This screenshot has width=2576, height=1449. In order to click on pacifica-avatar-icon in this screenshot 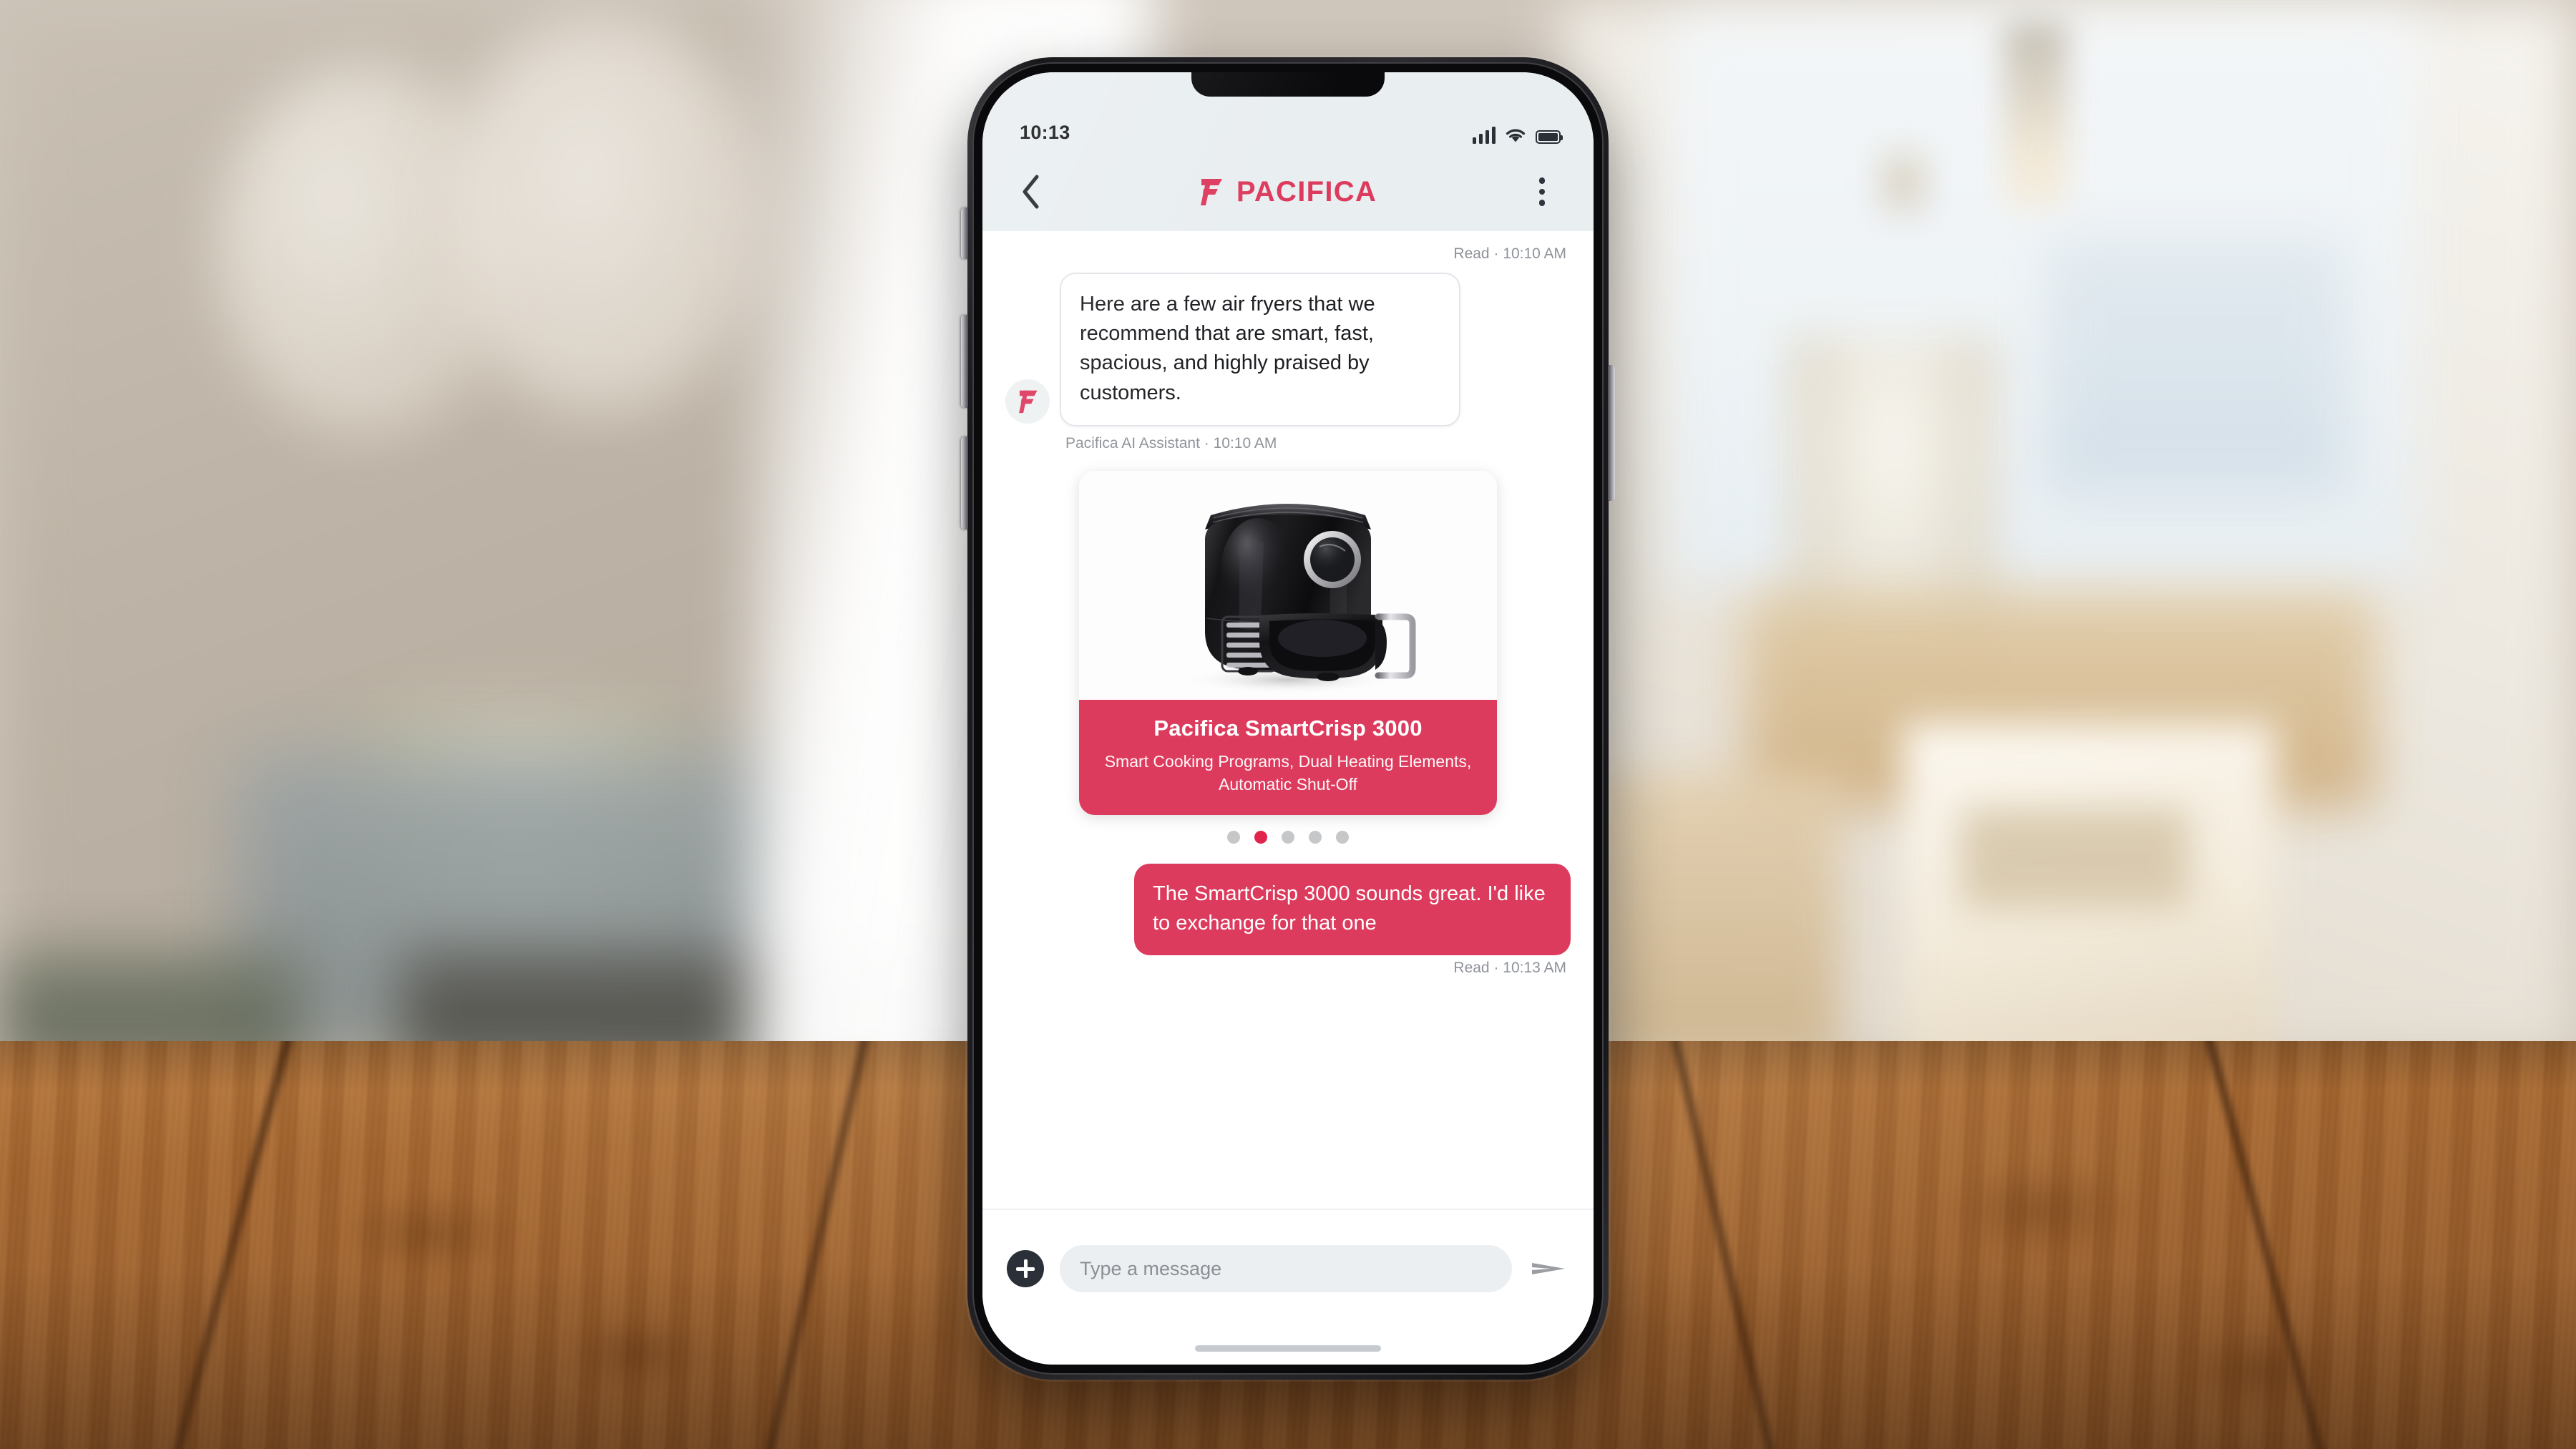, I will do `click(1028, 401)`.